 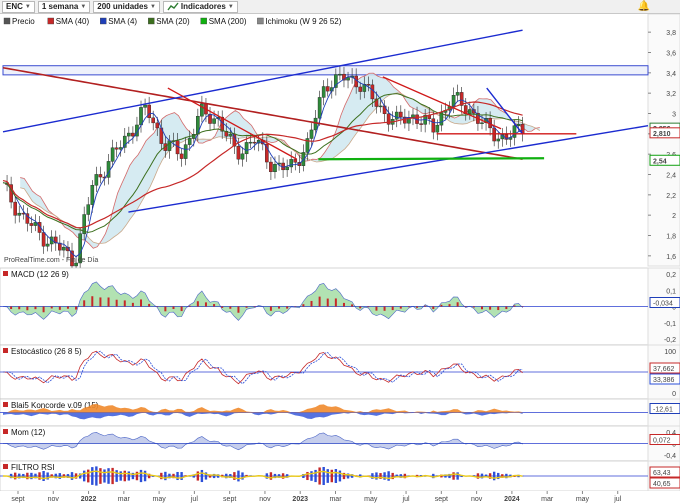 I want to click on indicators-button: Indicadores ▼, so click(x=200, y=6).